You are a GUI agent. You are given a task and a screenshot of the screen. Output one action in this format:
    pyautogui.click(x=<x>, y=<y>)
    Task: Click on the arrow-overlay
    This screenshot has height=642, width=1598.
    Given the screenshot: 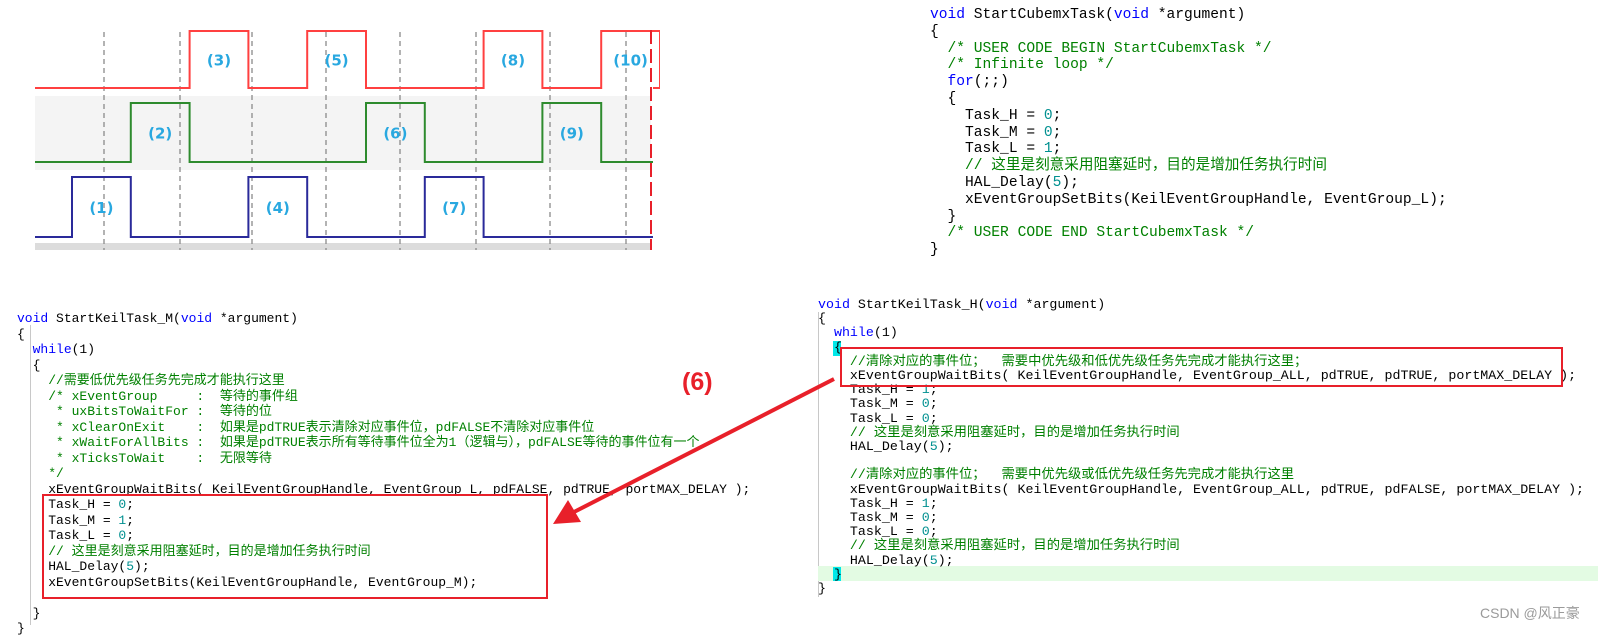 What is the action you would take?
    pyautogui.click(x=694, y=450)
    